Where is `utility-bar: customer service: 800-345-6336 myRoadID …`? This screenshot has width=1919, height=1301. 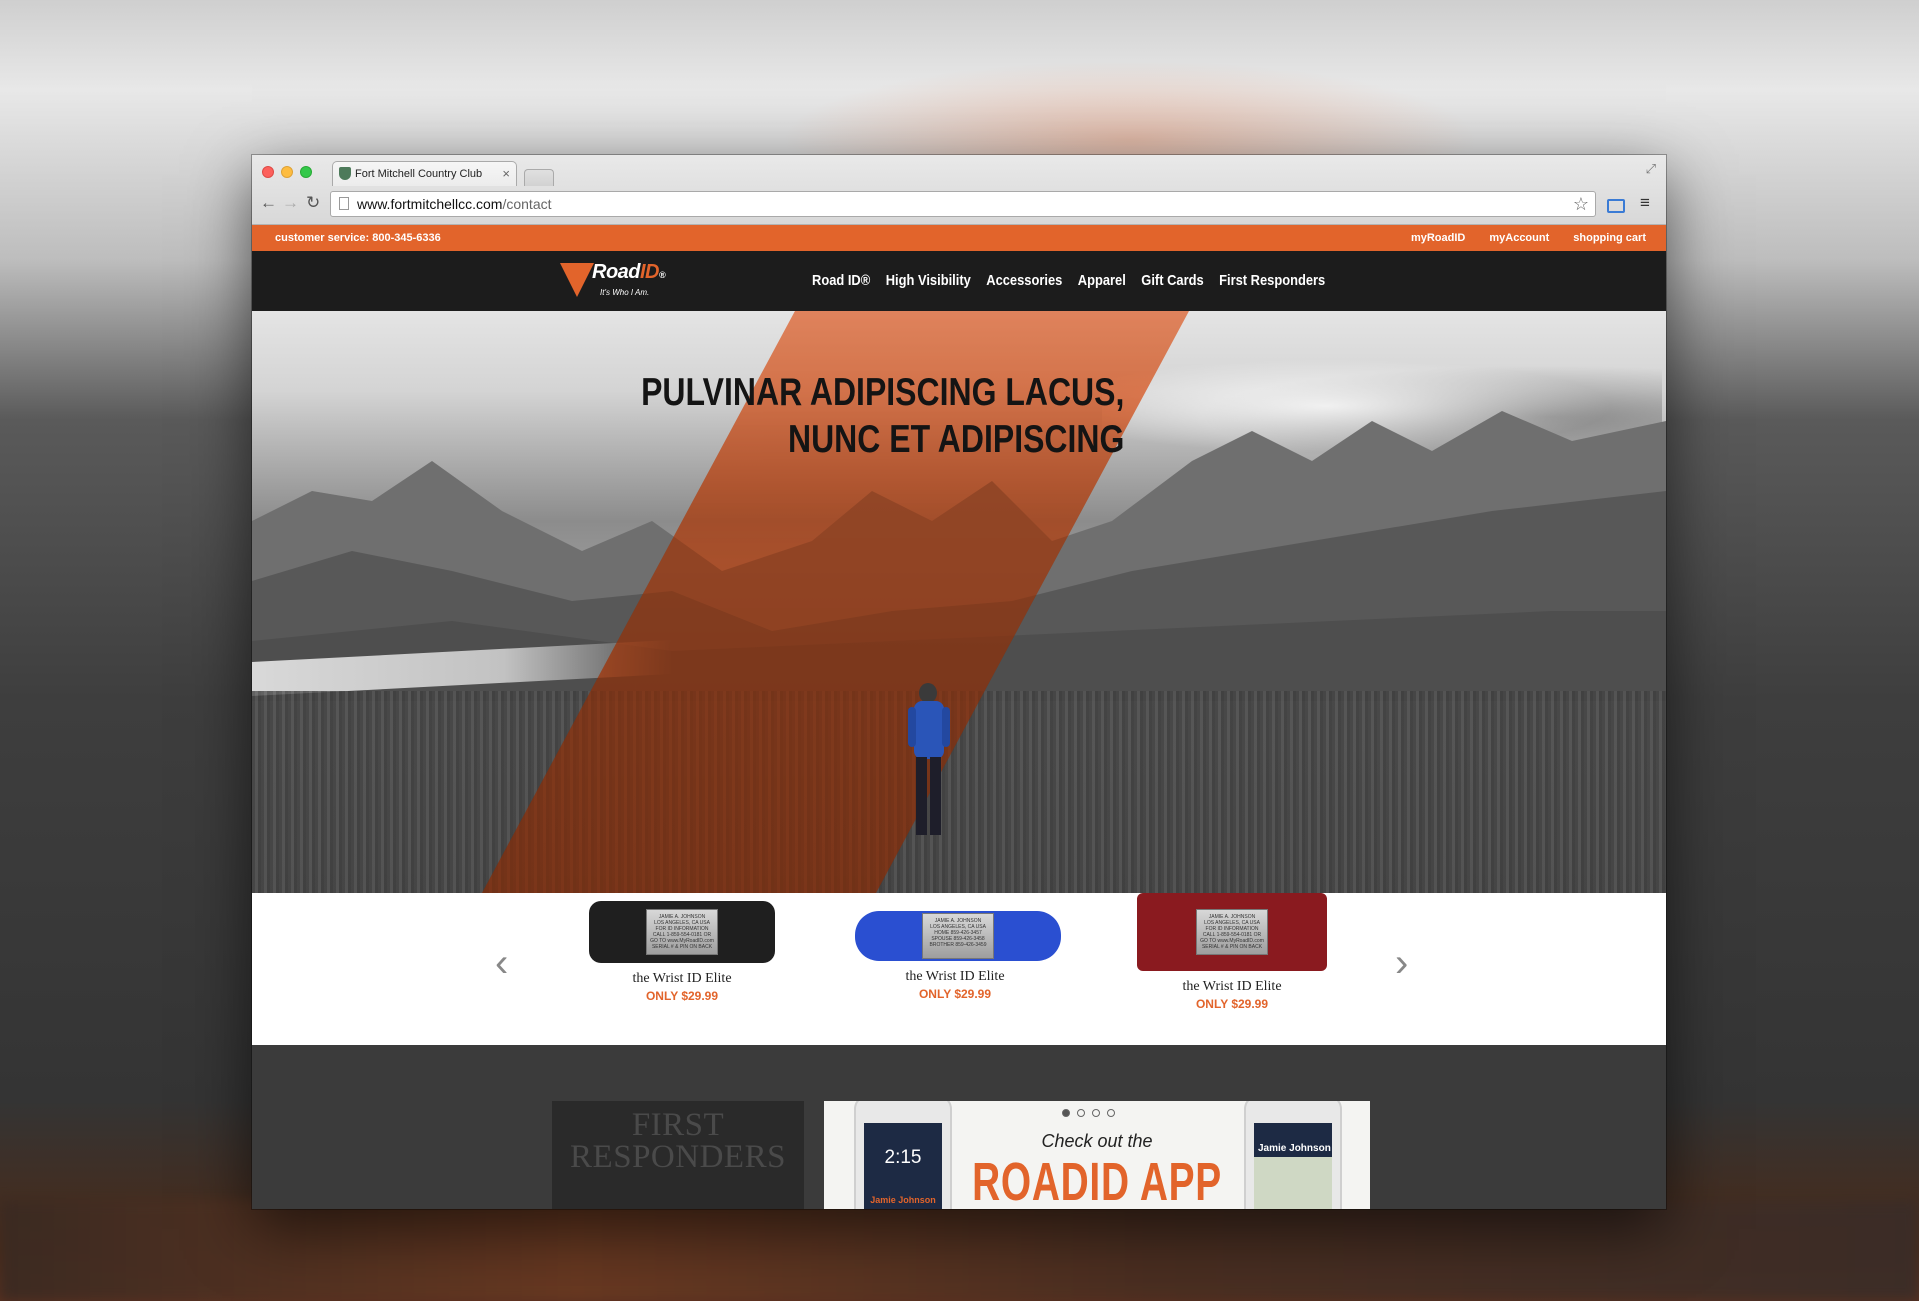
utility-bar: customer service: 800-345-6336 myRoadID … is located at coordinates (959, 238).